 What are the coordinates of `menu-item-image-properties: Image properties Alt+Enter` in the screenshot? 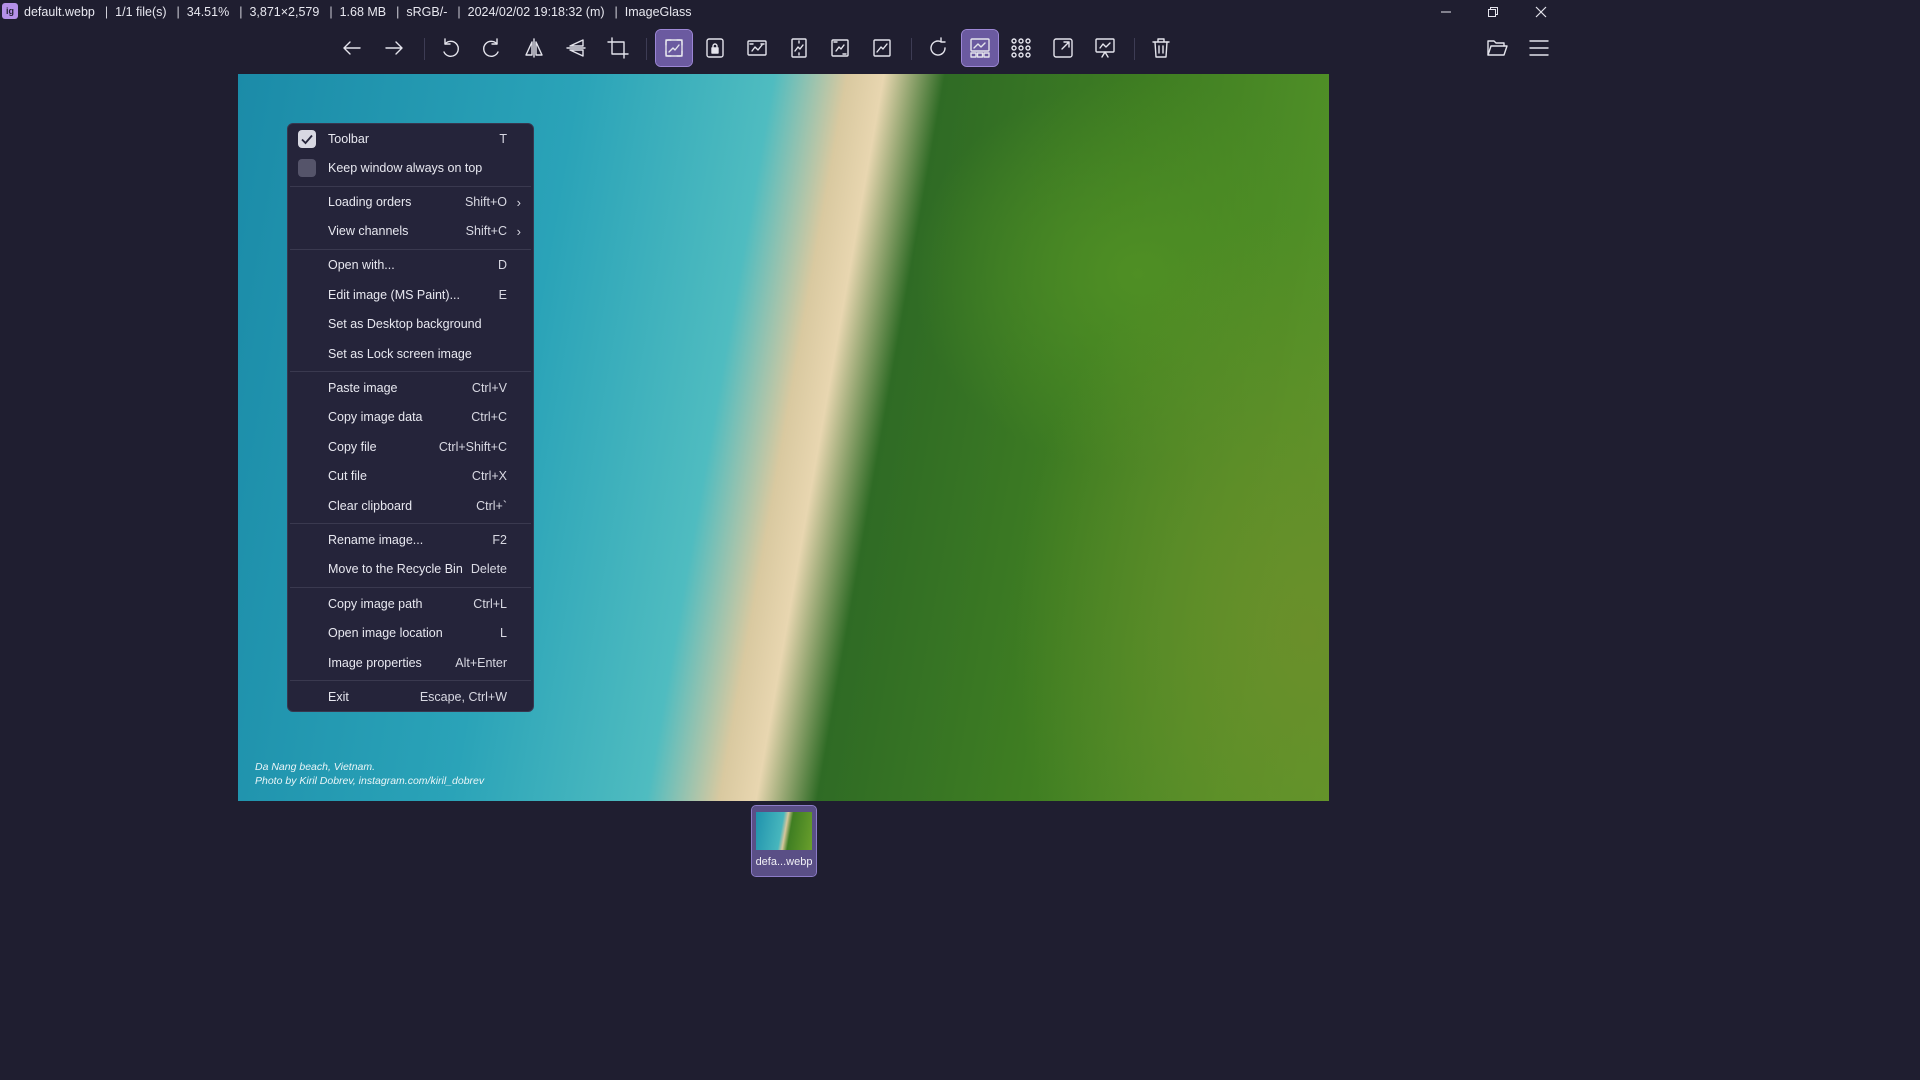 It's located at (410, 663).